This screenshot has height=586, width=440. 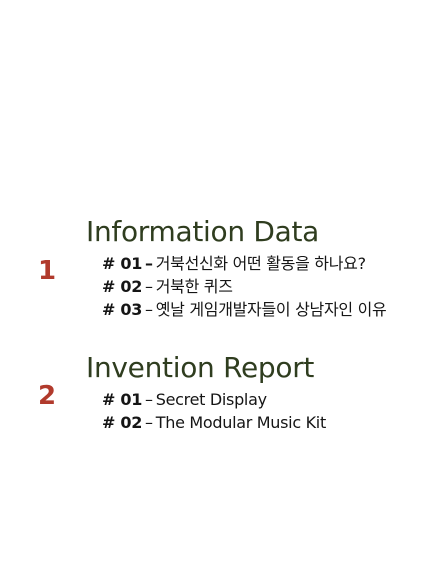 I want to click on list-item: # 03– 옛날 게임개발자들이 상남자인 이유, so click(x=244, y=309).